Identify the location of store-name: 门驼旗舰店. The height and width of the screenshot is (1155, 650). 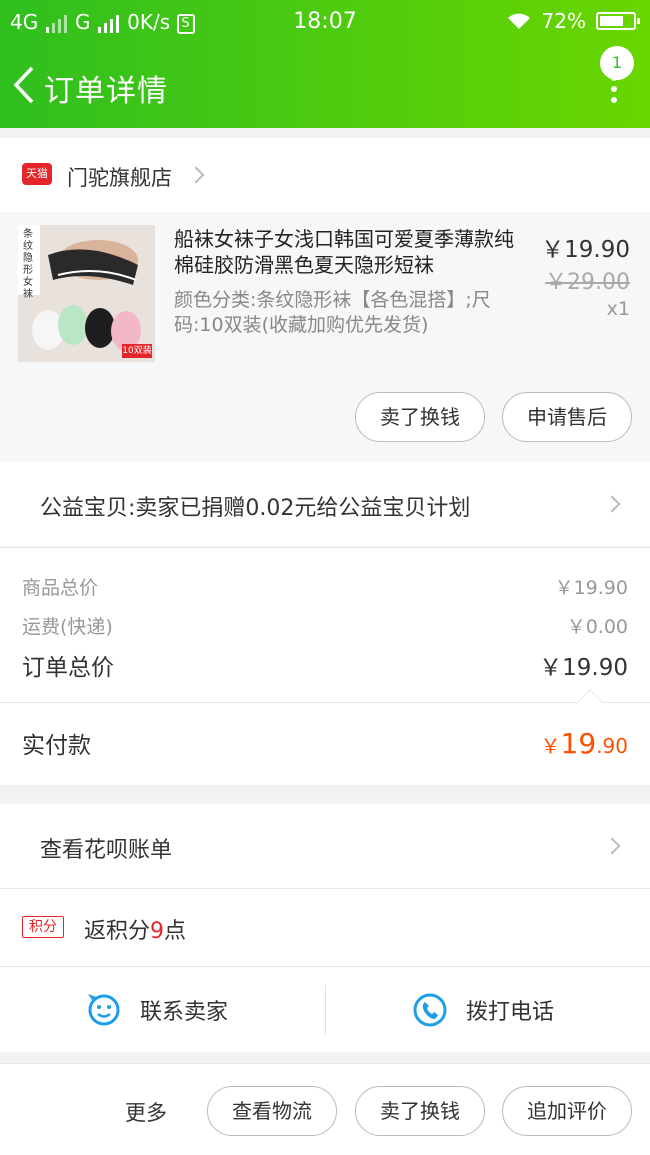
(119, 177).